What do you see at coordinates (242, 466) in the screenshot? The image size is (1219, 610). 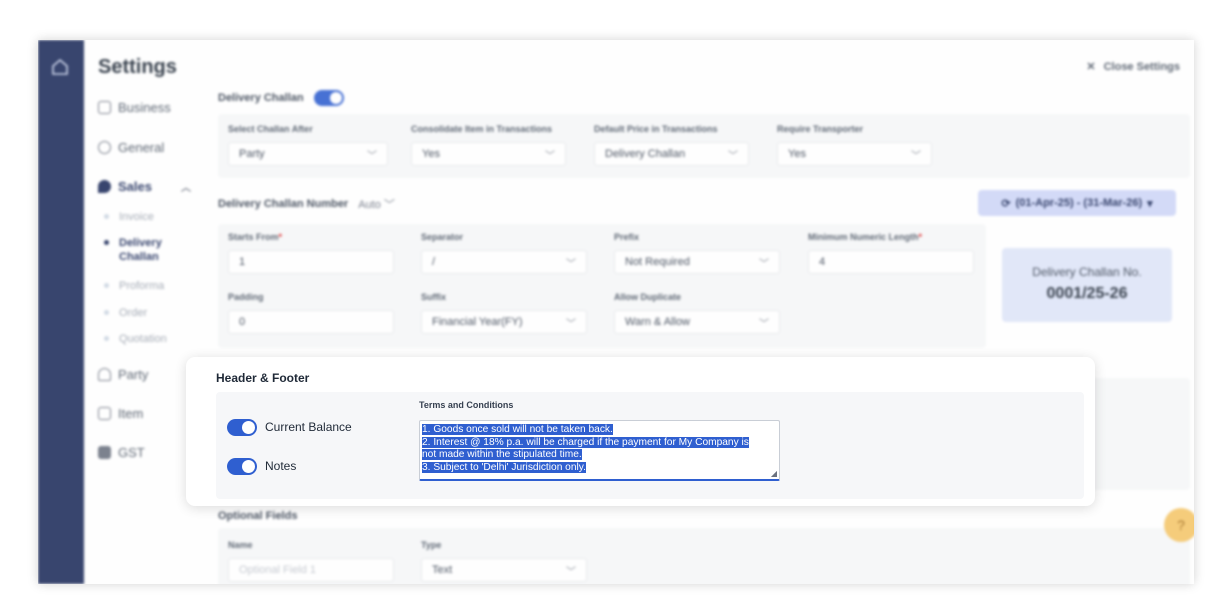 I see `notes-toggle` at bounding box center [242, 466].